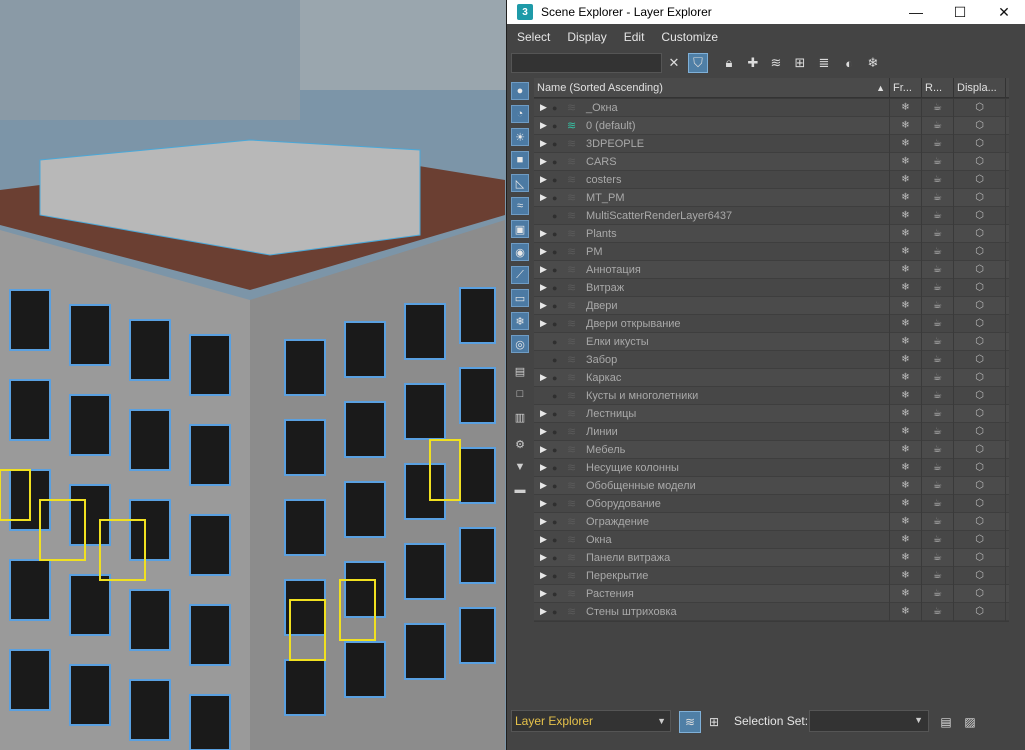 The image size is (1025, 750). I want to click on layer-name-cell: ▶ ● ≋ Обобщенные модели, so click(712, 485).